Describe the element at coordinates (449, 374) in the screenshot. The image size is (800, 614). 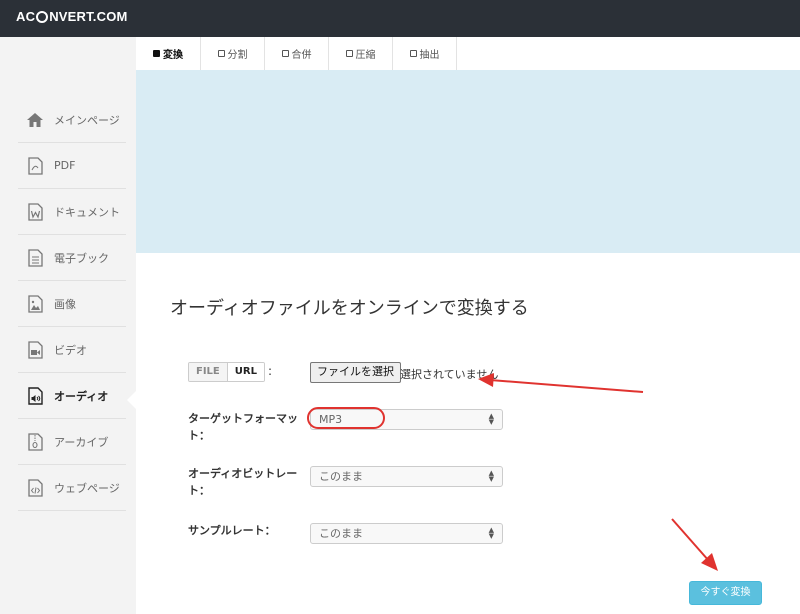
I see `file-status-text: 選択されていません` at that location.